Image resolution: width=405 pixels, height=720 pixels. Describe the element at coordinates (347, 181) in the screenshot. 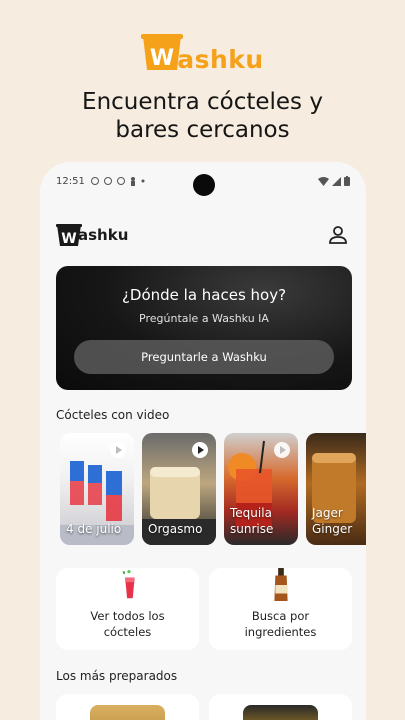

I see `battery-icon` at that location.